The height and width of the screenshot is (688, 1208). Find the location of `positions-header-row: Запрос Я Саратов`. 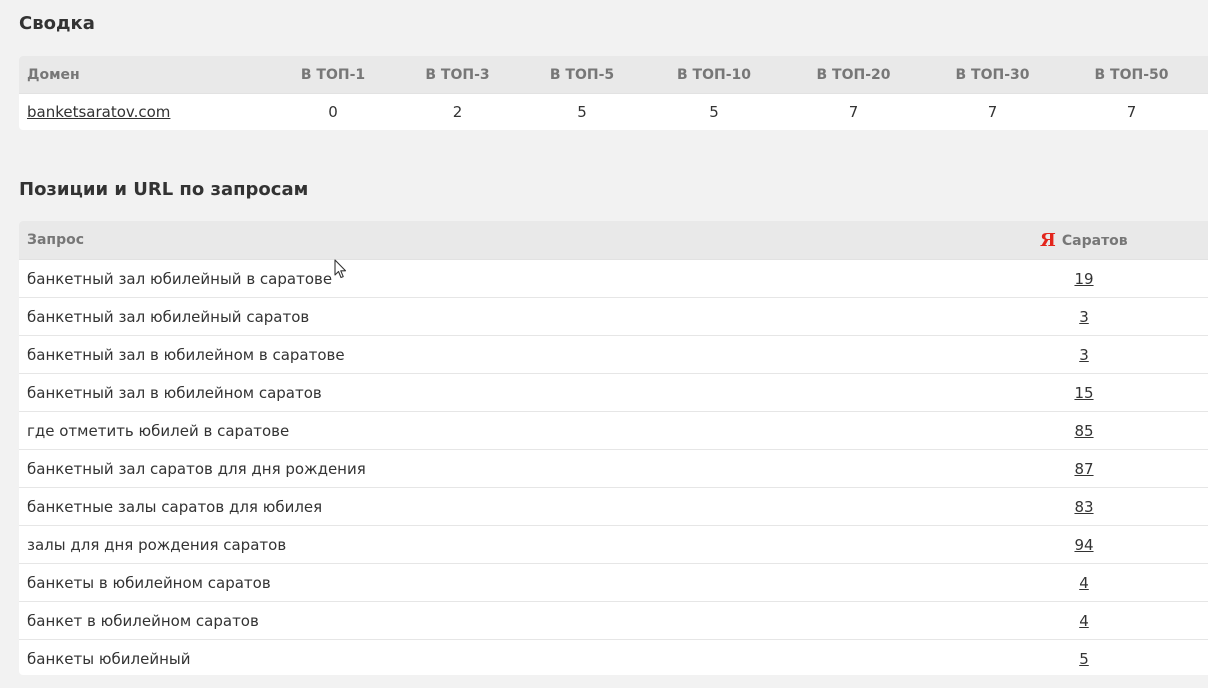

positions-header-row: Запрос Я Саратов is located at coordinates (613, 240).